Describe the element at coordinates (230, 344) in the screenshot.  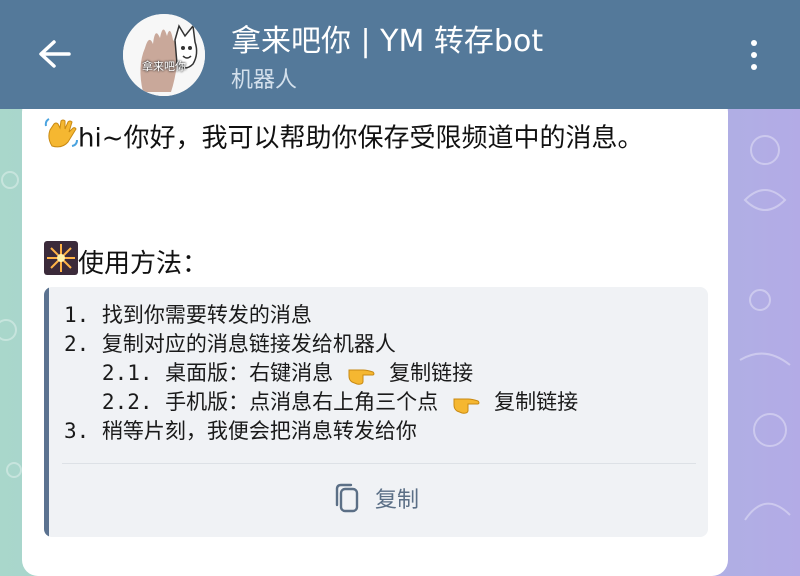
I see `code-line-2: 2. 复制对应的消息链接发给机器人` at that location.